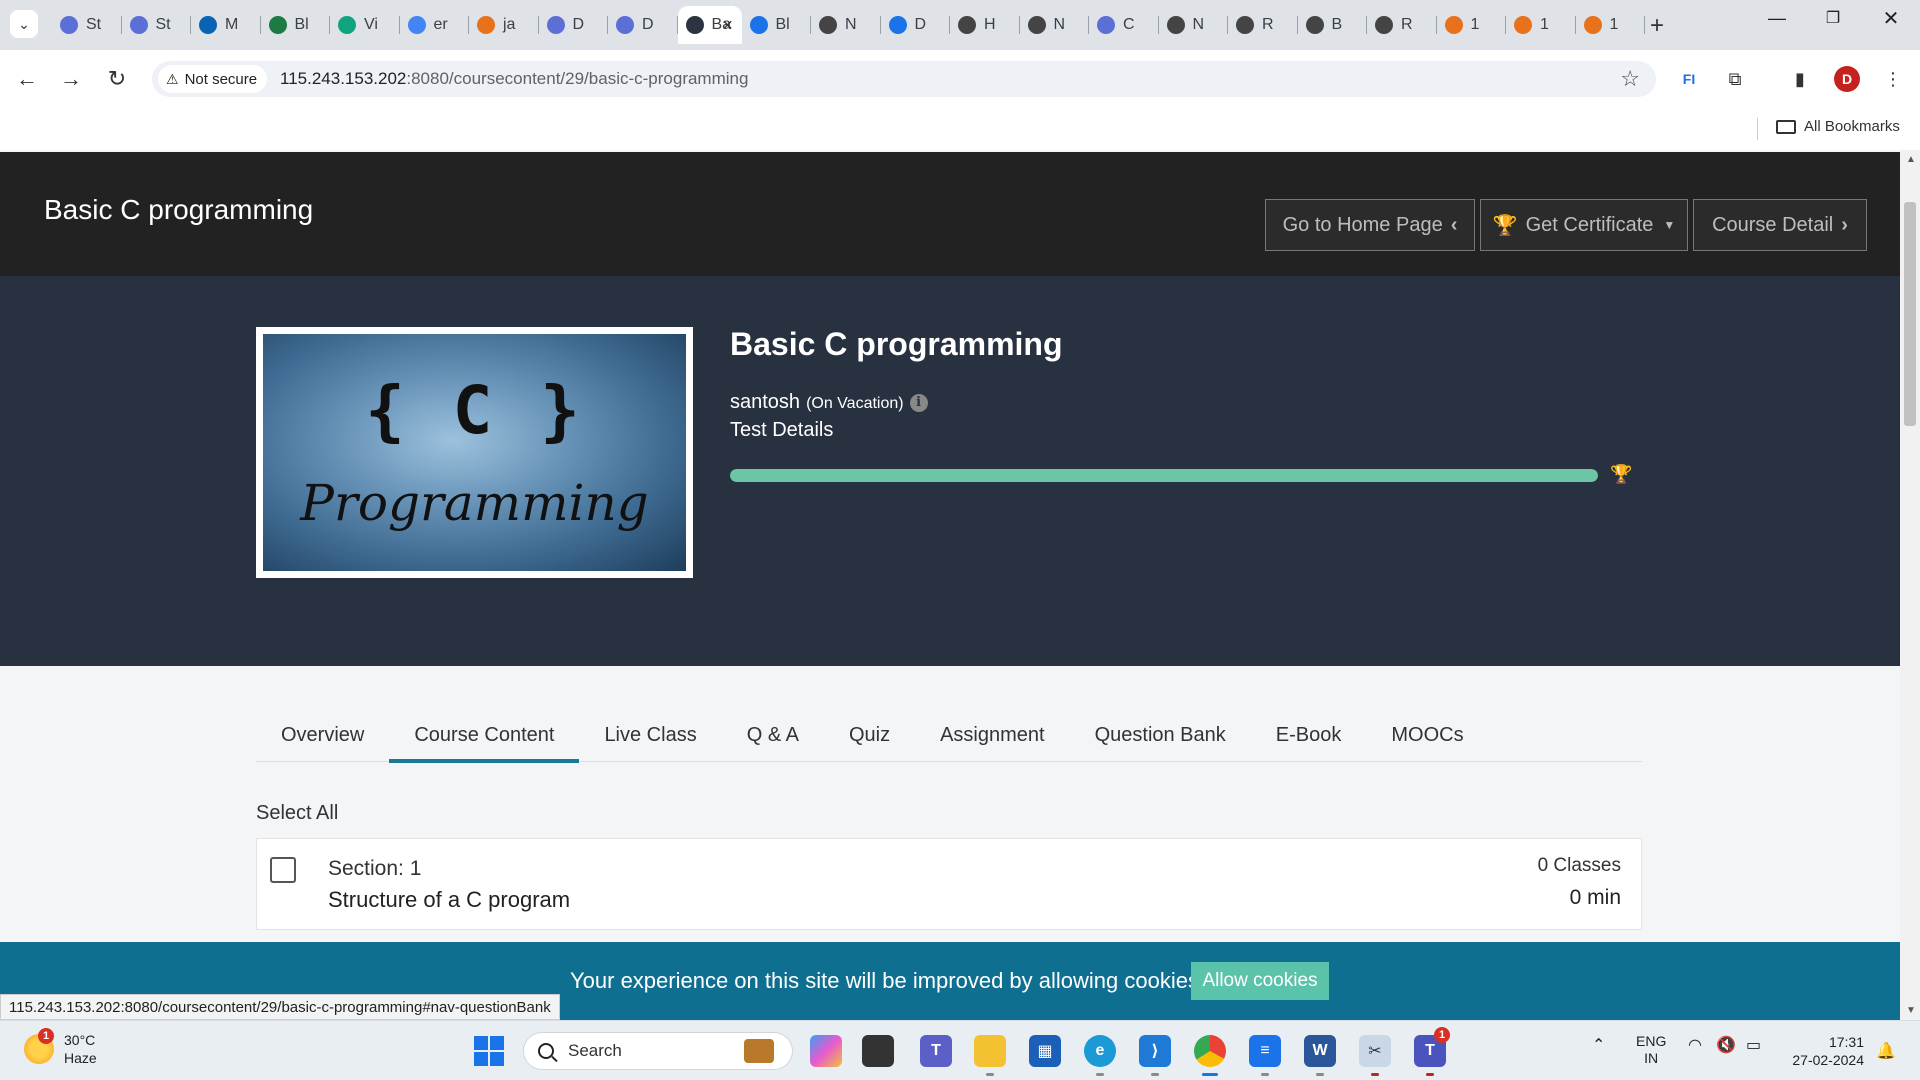  What do you see at coordinates (765, 402) in the screenshot?
I see `instructor-name: santosh` at bounding box center [765, 402].